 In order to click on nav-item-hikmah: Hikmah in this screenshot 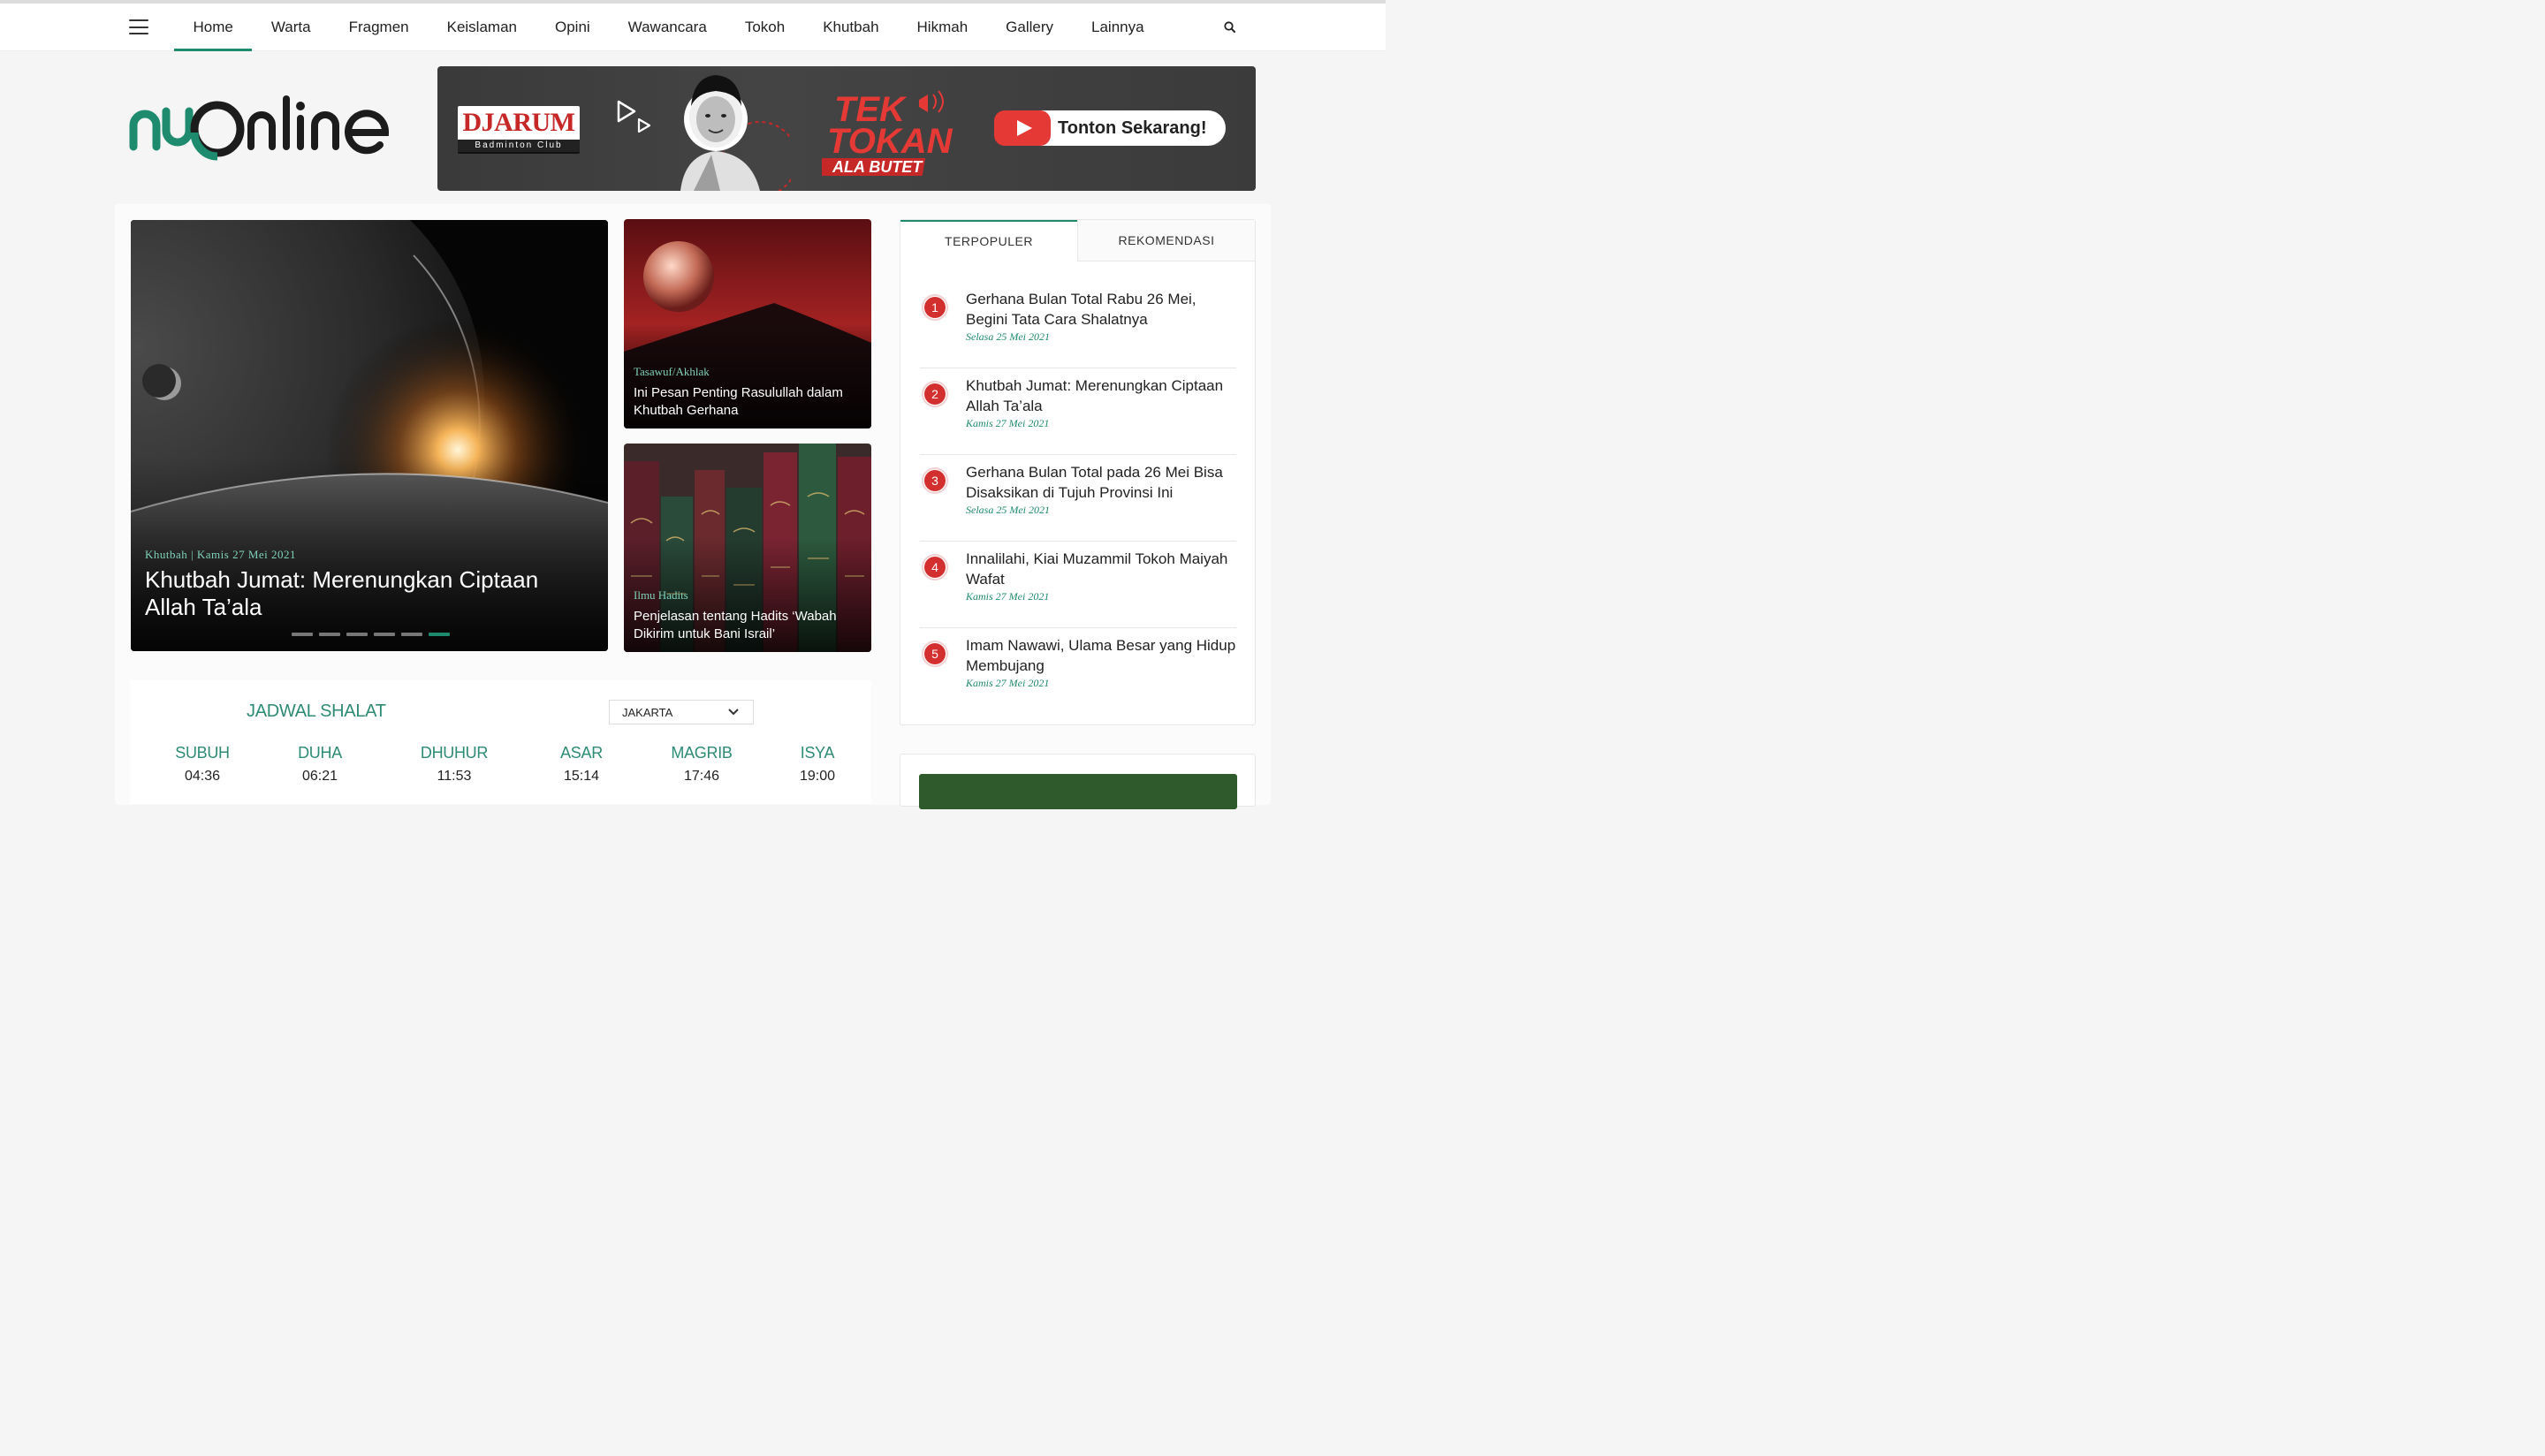, I will do `click(943, 27)`.